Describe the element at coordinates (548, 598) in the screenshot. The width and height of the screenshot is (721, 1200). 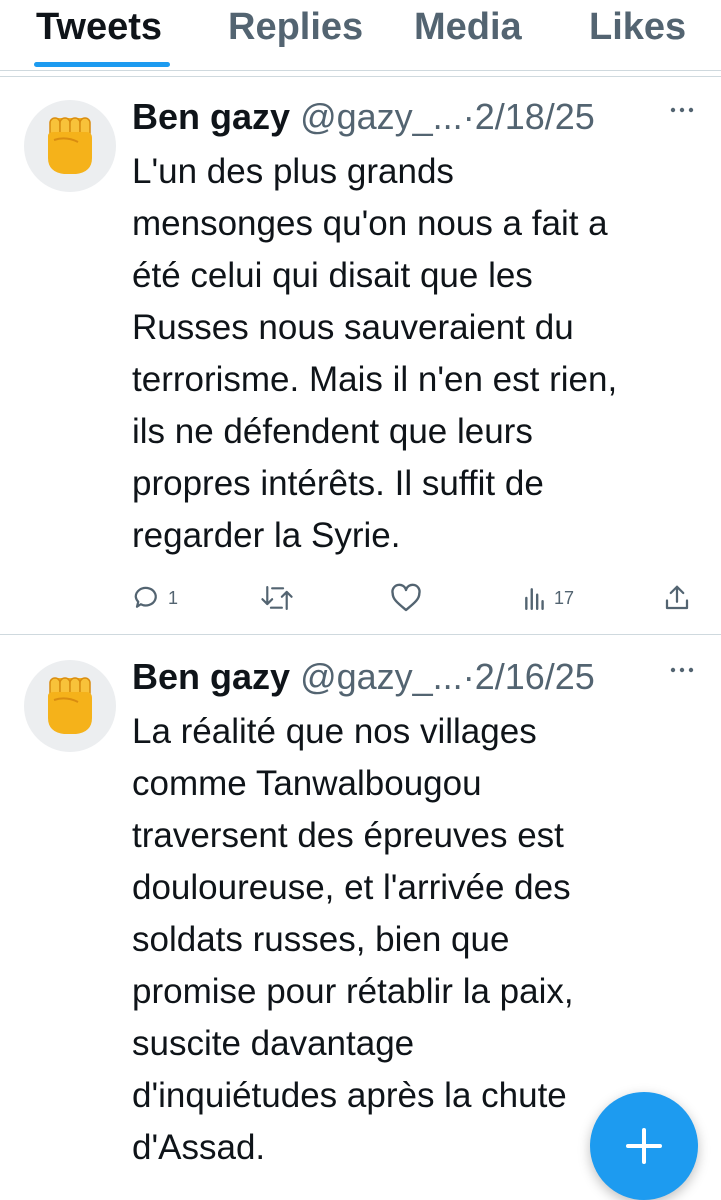
I see `views-button: 17` at that location.